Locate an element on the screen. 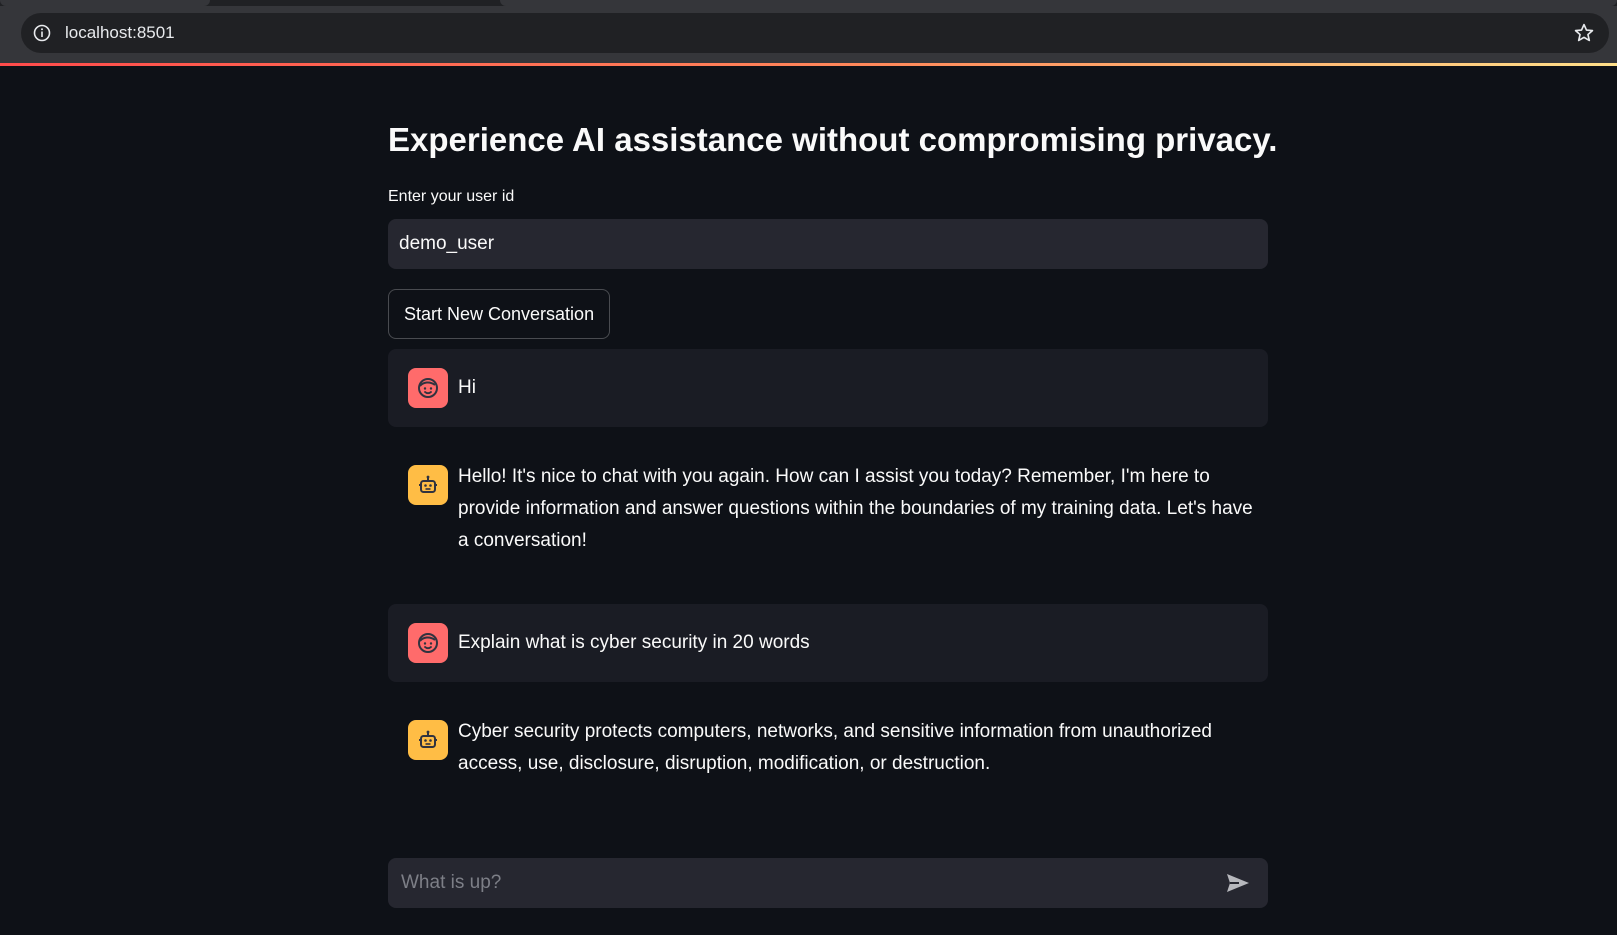 The image size is (1617, 935). info-icon is located at coordinates (42, 33).